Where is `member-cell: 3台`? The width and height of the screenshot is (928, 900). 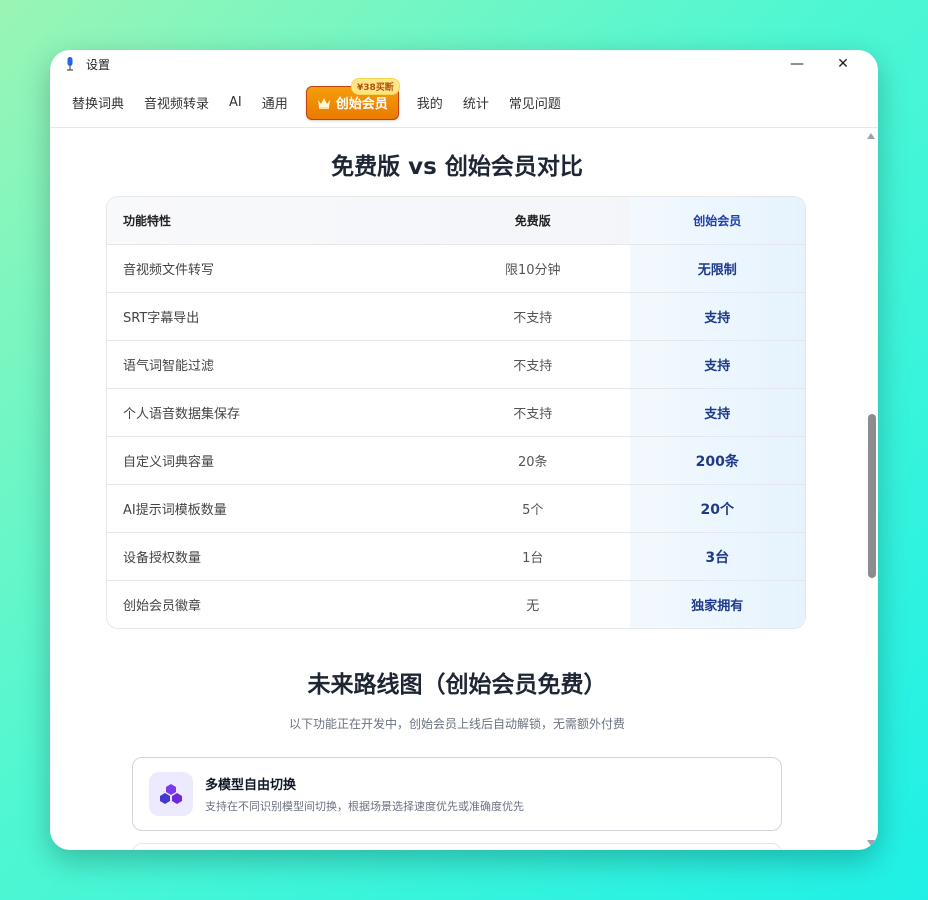 member-cell: 3台 is located at coordinates (717, 556).